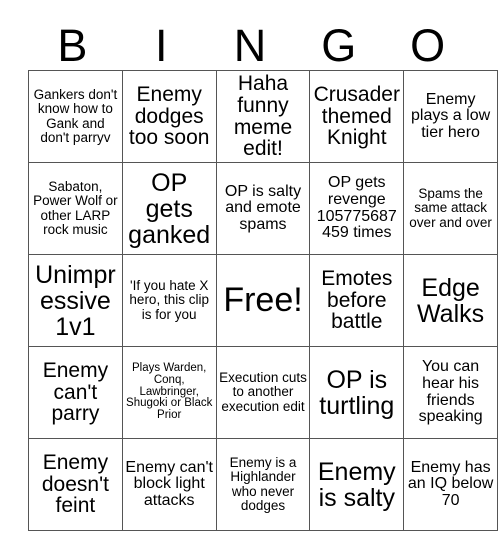 Image resolution: width=500 pixels, height=544 pixels. I want to click on bingo-cell-text: Enemy is salty, so click(356, 484).